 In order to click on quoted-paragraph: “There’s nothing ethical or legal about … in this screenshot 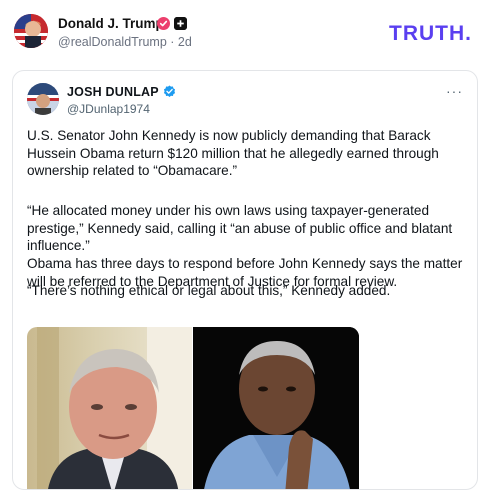, I will do `click(209, 290)`.